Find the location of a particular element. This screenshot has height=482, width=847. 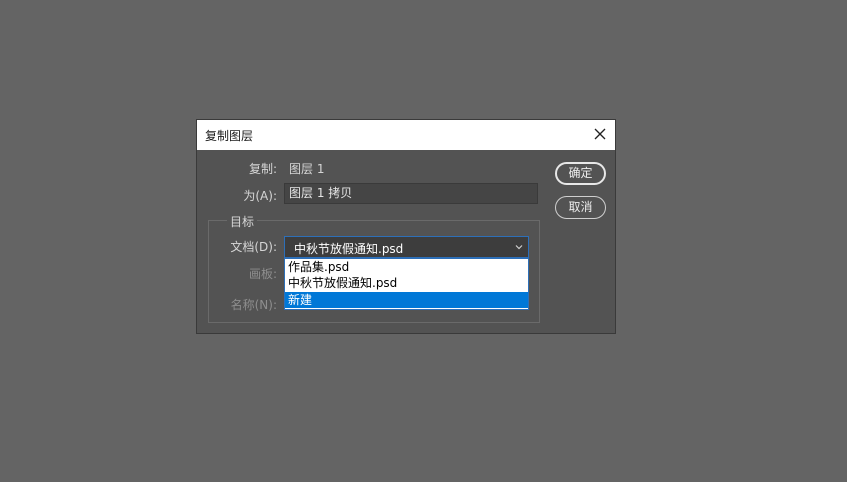

dialog-title: 复制图层 is located at coordinates (229, 136).